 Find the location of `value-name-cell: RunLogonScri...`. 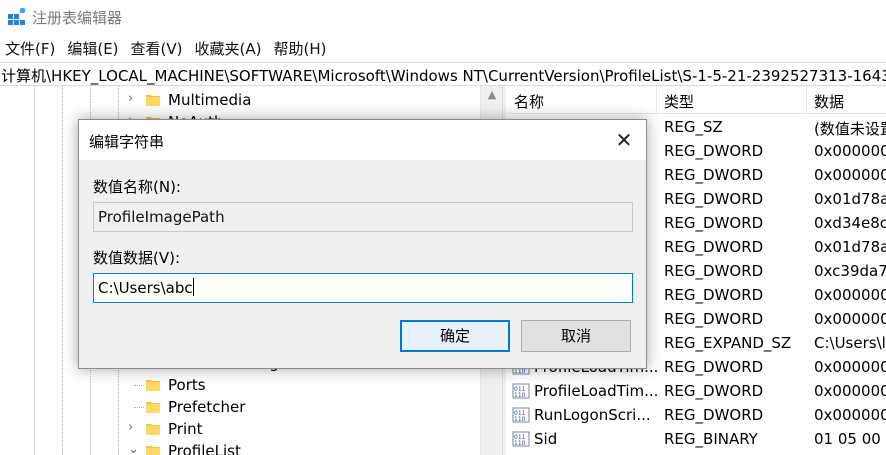

value-name-cell: RunLogonScri... is located at coordinates (592, 415).